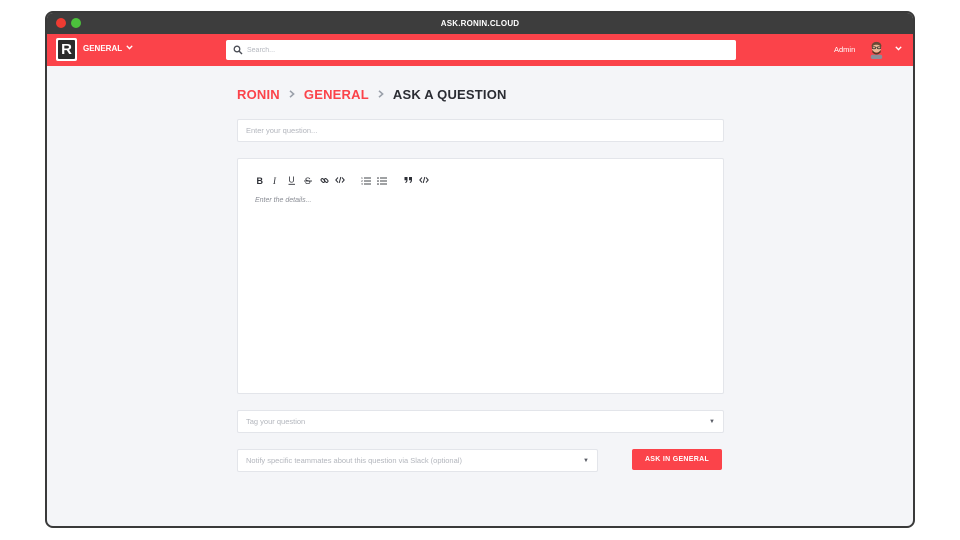  I want to click on link-button, so click(324, 180).